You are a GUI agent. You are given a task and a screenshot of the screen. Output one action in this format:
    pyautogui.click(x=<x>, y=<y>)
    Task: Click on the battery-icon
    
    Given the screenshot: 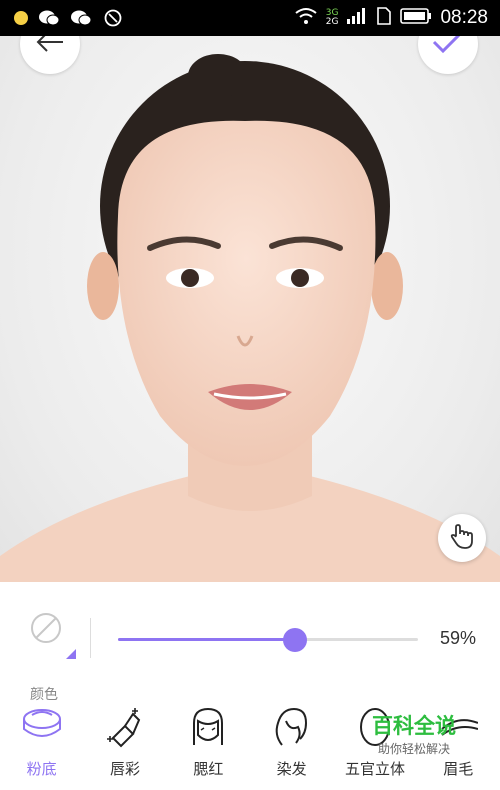 What is the action you would take?
    pyautogui.click(x=416, y=18)
    